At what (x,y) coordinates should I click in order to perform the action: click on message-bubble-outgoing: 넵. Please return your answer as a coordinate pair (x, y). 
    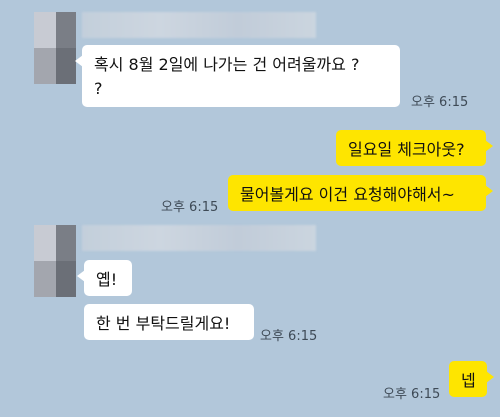
    Looking at the image, I should click on (471, 379).